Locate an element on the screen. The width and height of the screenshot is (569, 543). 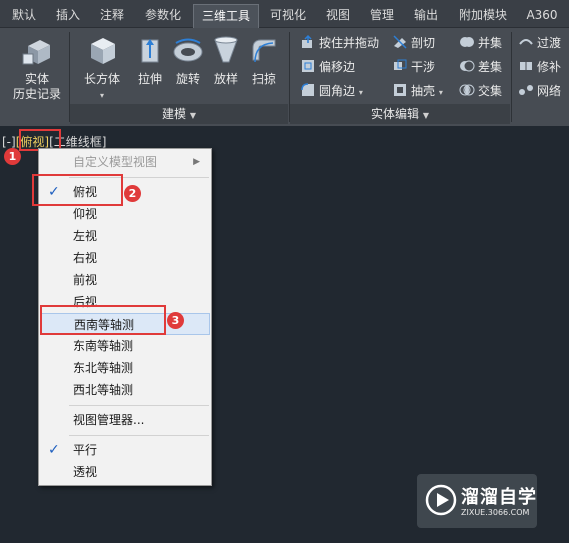
box-icon is located at coordinates (103, 51).